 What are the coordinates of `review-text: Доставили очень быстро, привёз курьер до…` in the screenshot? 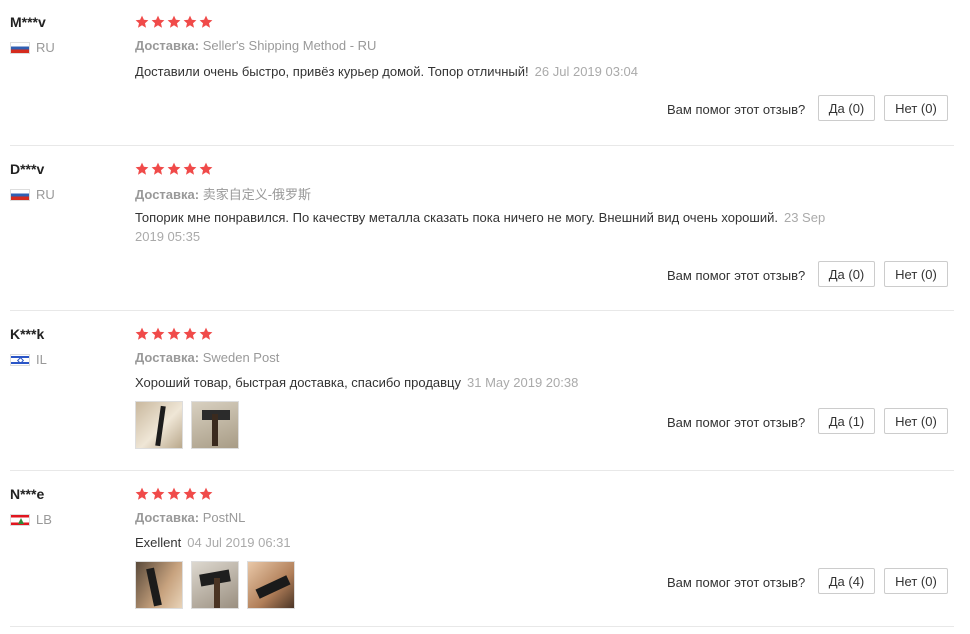 It's located at (495, 71).